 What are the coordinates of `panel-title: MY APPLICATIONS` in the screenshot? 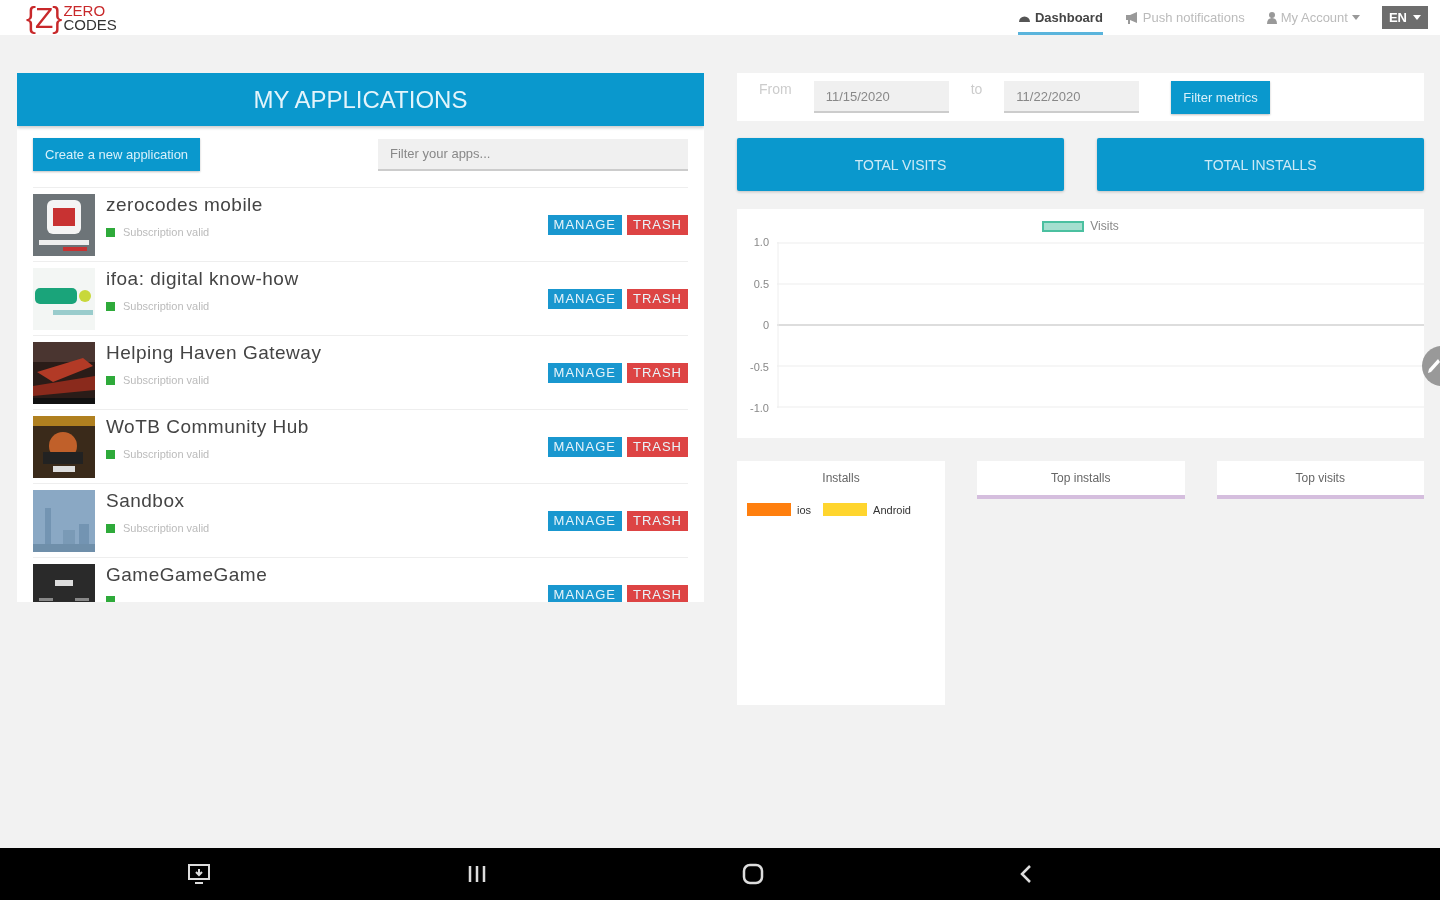 It's located at (360, 99).